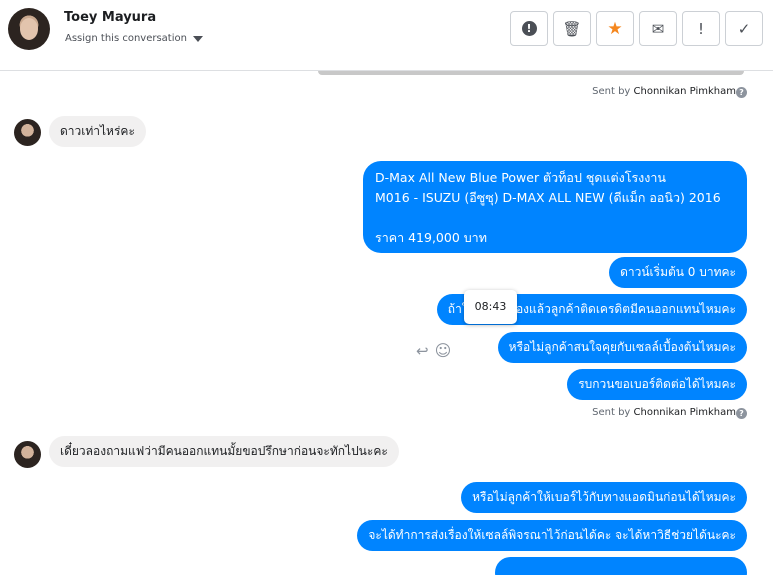 Image resolution: width=773 pixels, height=575 pixels. What do you see at coordinates (126, 38) in the screenshot?
I see `assign-label: Assign this conversation` at bounding box center [126, 38].